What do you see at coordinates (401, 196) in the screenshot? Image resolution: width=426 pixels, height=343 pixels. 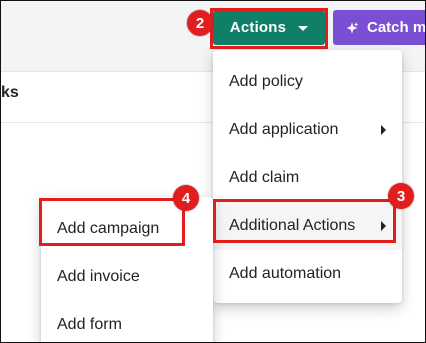 I see `step-3-badge: 3` at bounding box center [401, 196].